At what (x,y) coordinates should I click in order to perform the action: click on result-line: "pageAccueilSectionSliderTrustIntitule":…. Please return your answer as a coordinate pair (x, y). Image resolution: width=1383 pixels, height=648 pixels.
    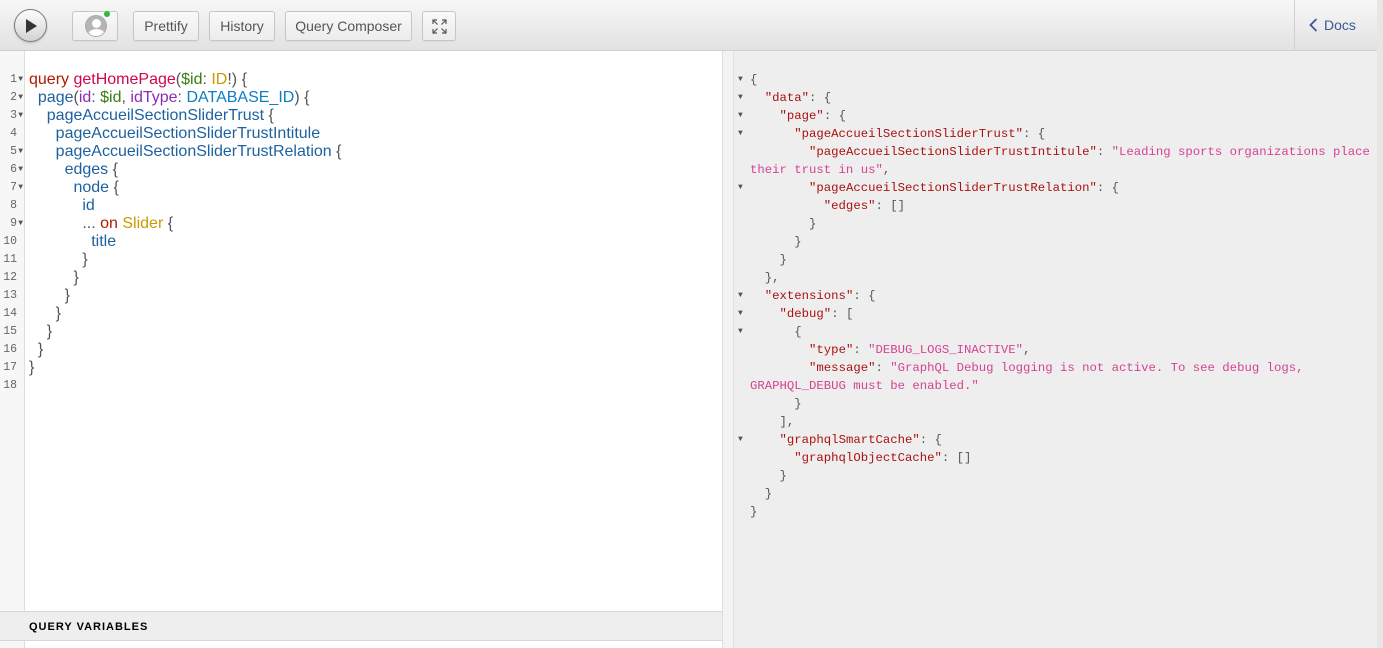
    Looking at the image, I should click on (1089, 152).